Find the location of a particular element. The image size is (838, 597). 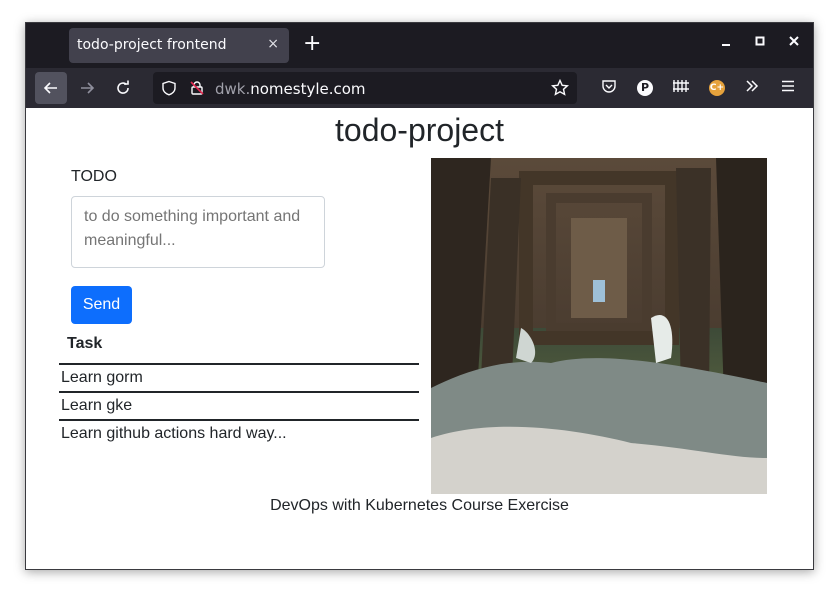

new-tab-button: + is located at coordinates (312, 44).